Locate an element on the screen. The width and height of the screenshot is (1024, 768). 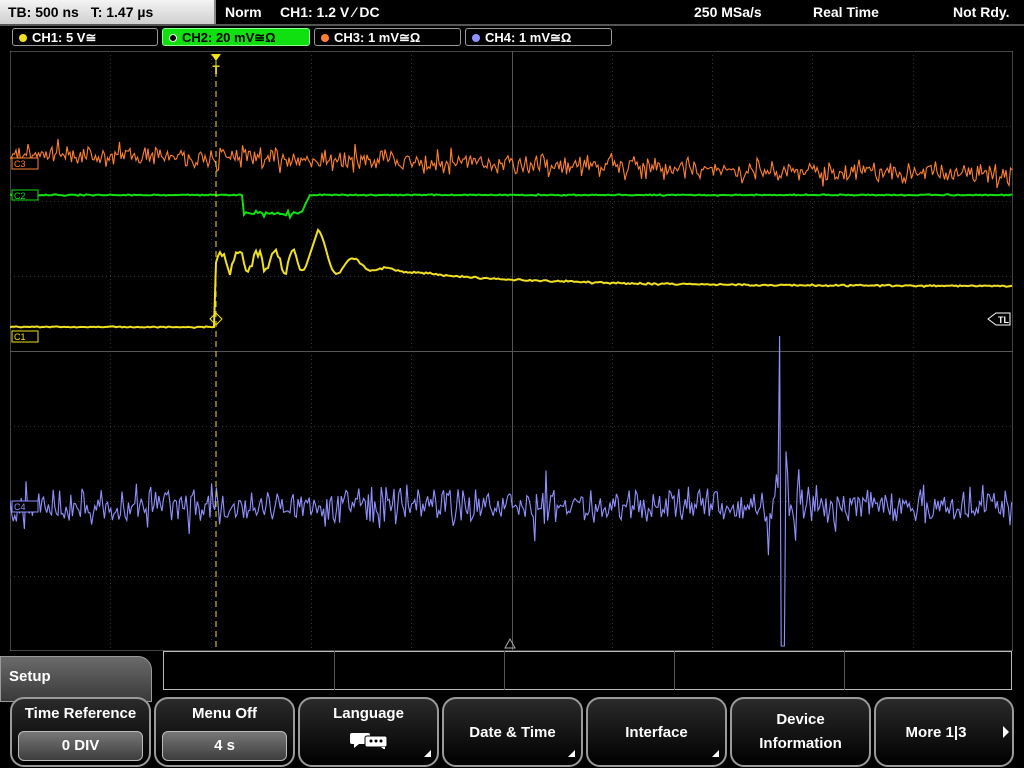
channel-3-button: CH3: 1 mV≅Ω is located at coordinates (387, 37).